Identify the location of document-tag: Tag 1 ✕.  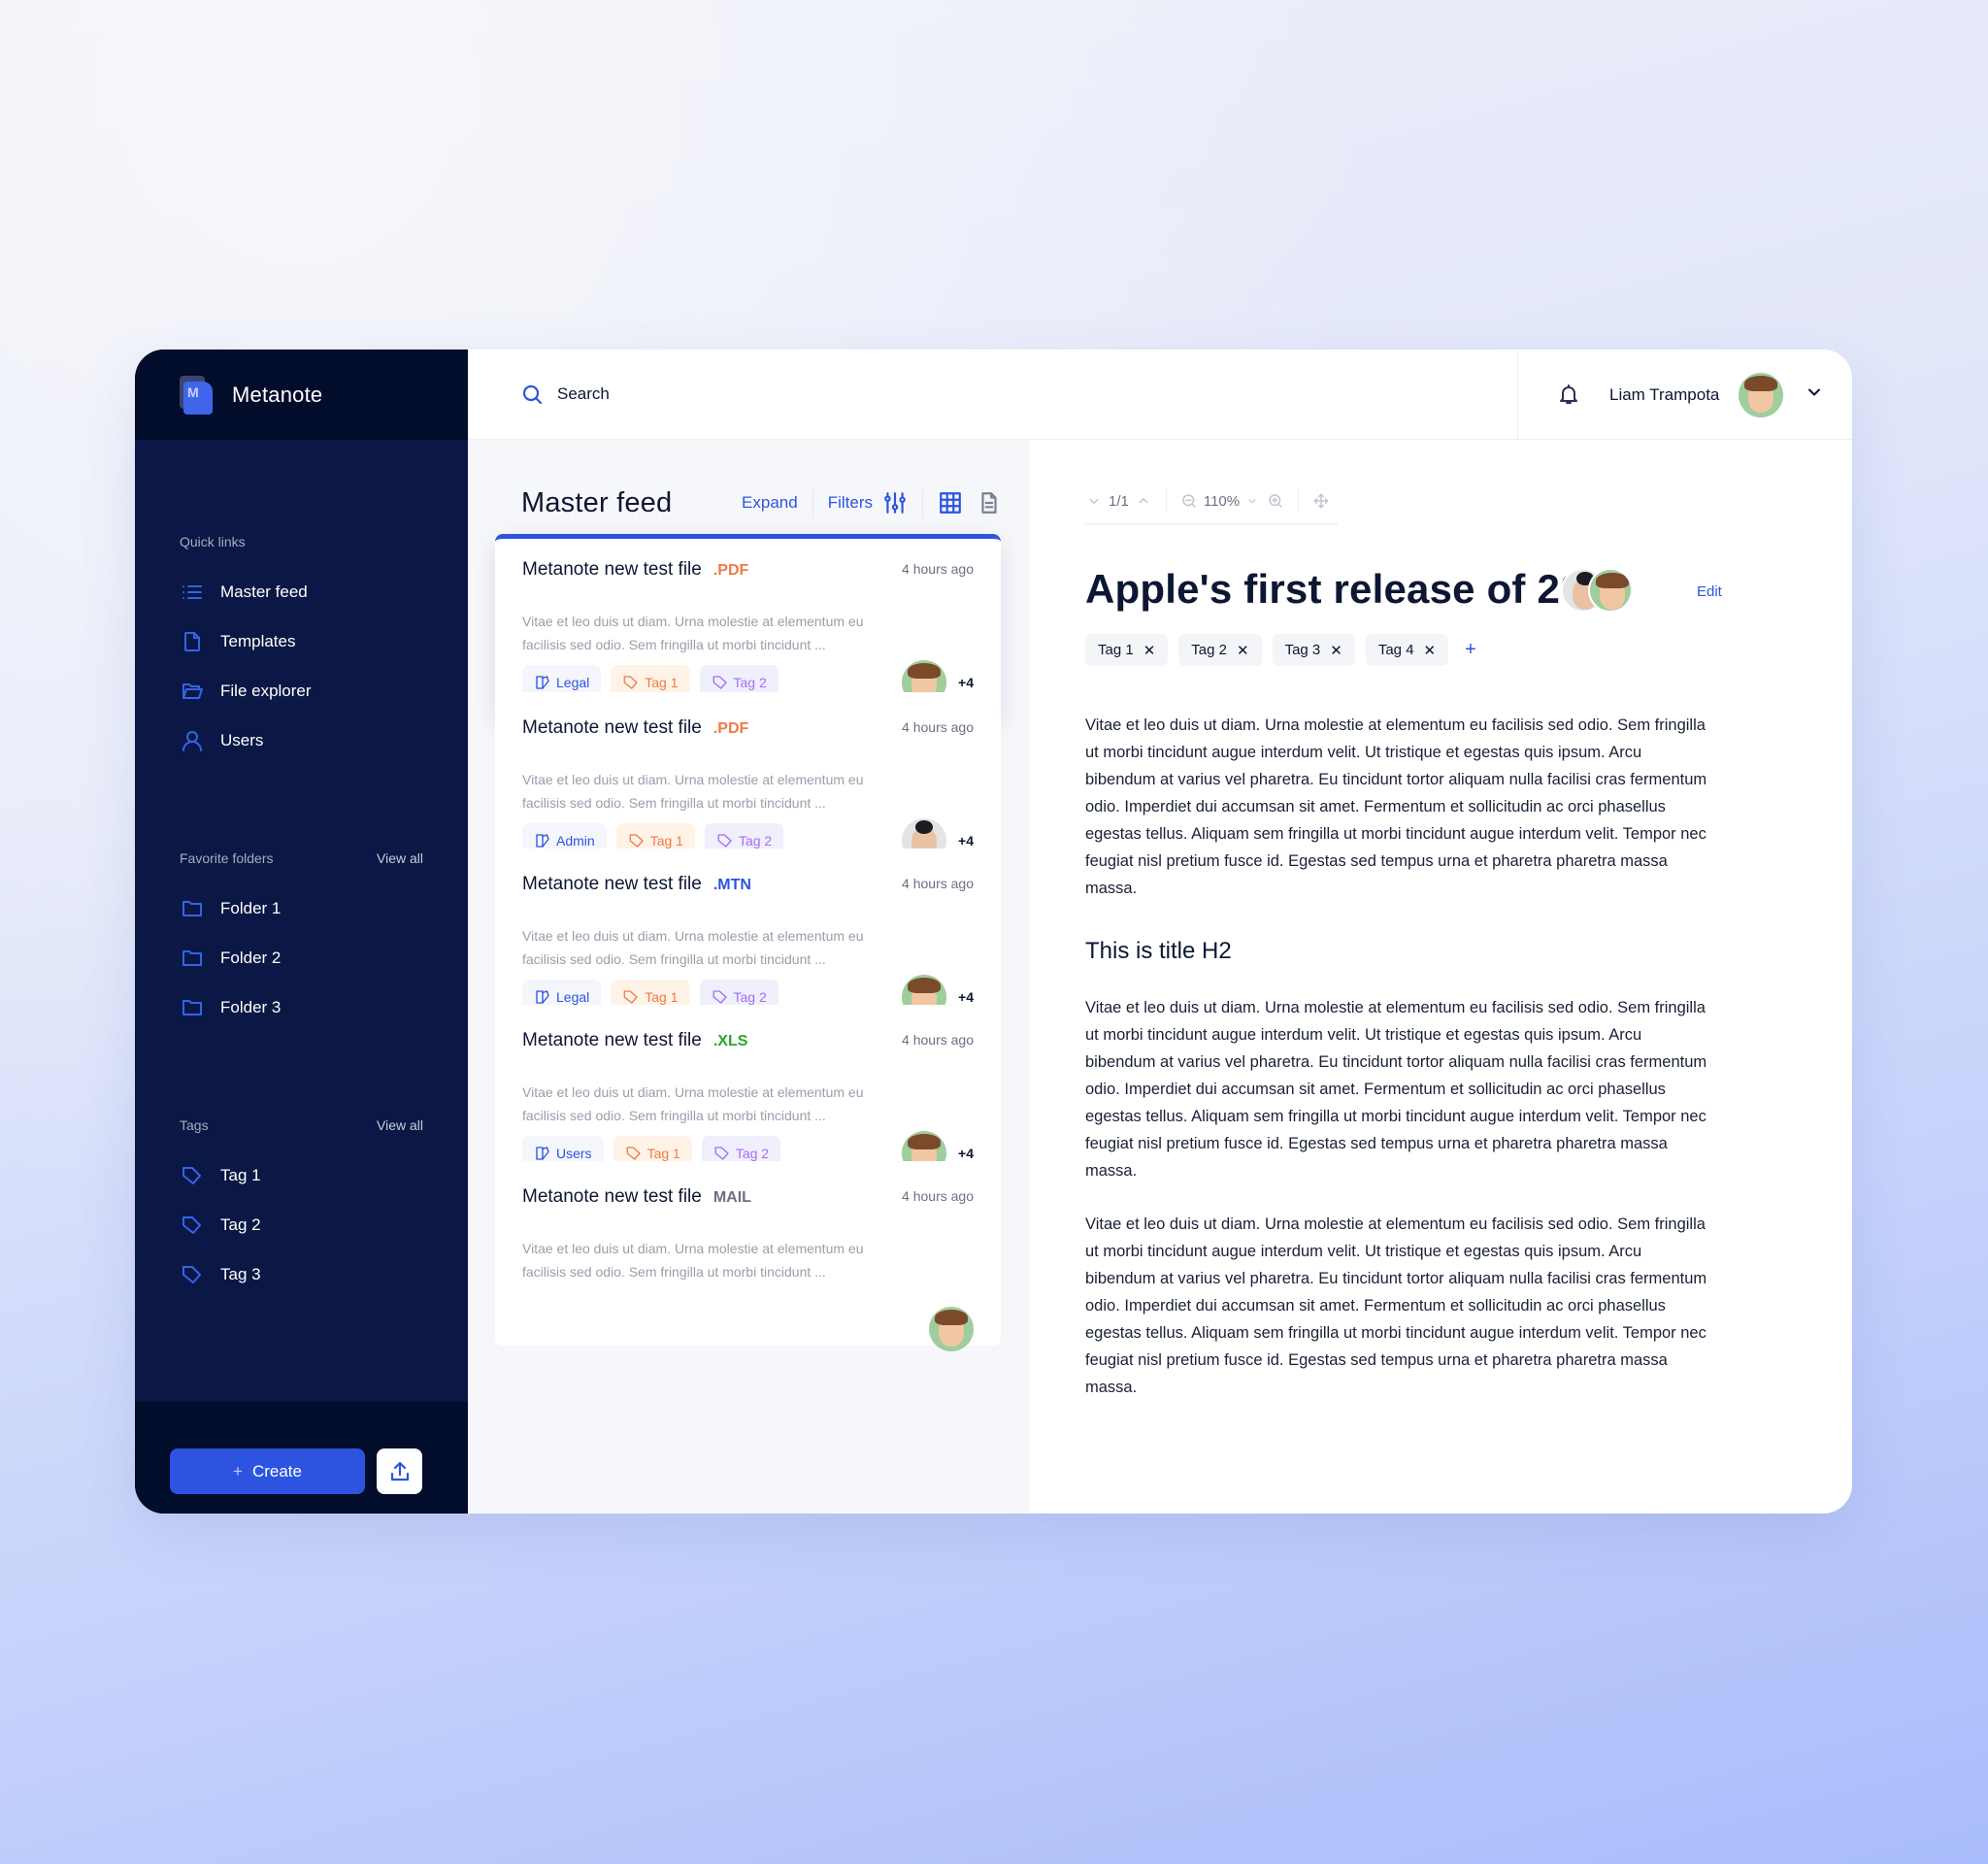
(1127, 650).